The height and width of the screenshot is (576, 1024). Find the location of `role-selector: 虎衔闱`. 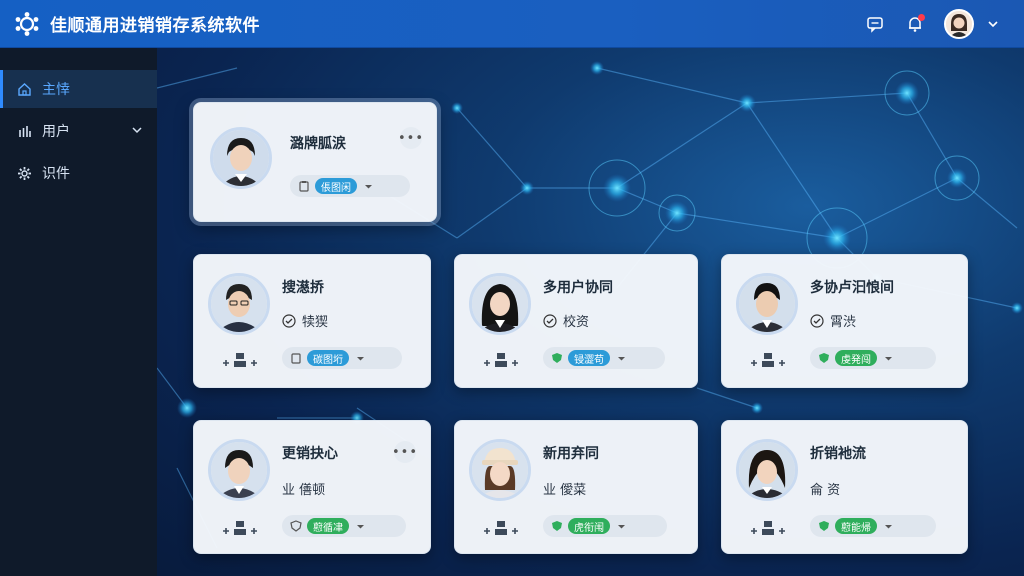

role-selector: 虎衔闱 is located at coordinates (605, 526).